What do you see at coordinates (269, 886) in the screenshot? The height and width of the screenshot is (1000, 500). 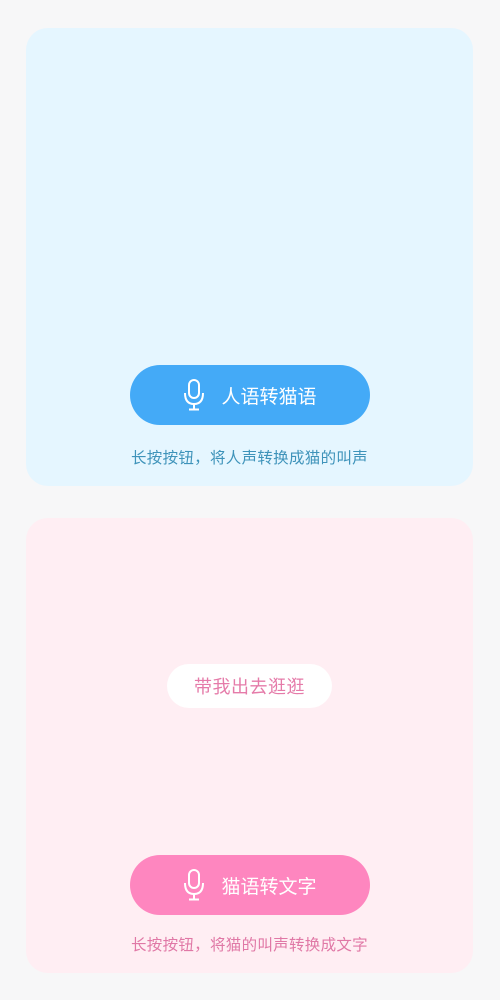 I see `cat-to-text-button-label: 猫语转文字` at bounding box center [269, 886].